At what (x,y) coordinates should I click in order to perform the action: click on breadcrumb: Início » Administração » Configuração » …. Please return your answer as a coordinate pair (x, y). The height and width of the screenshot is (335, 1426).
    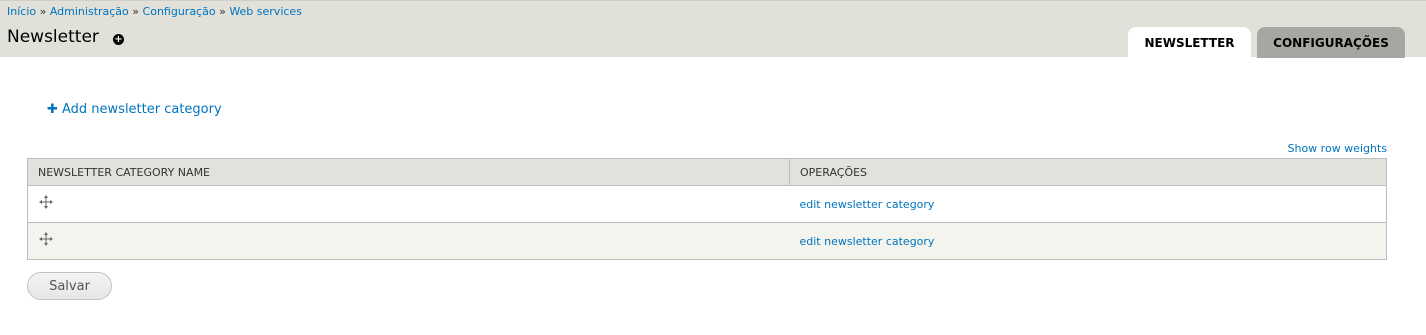
    Looking at the image, I should click on (154, 12).